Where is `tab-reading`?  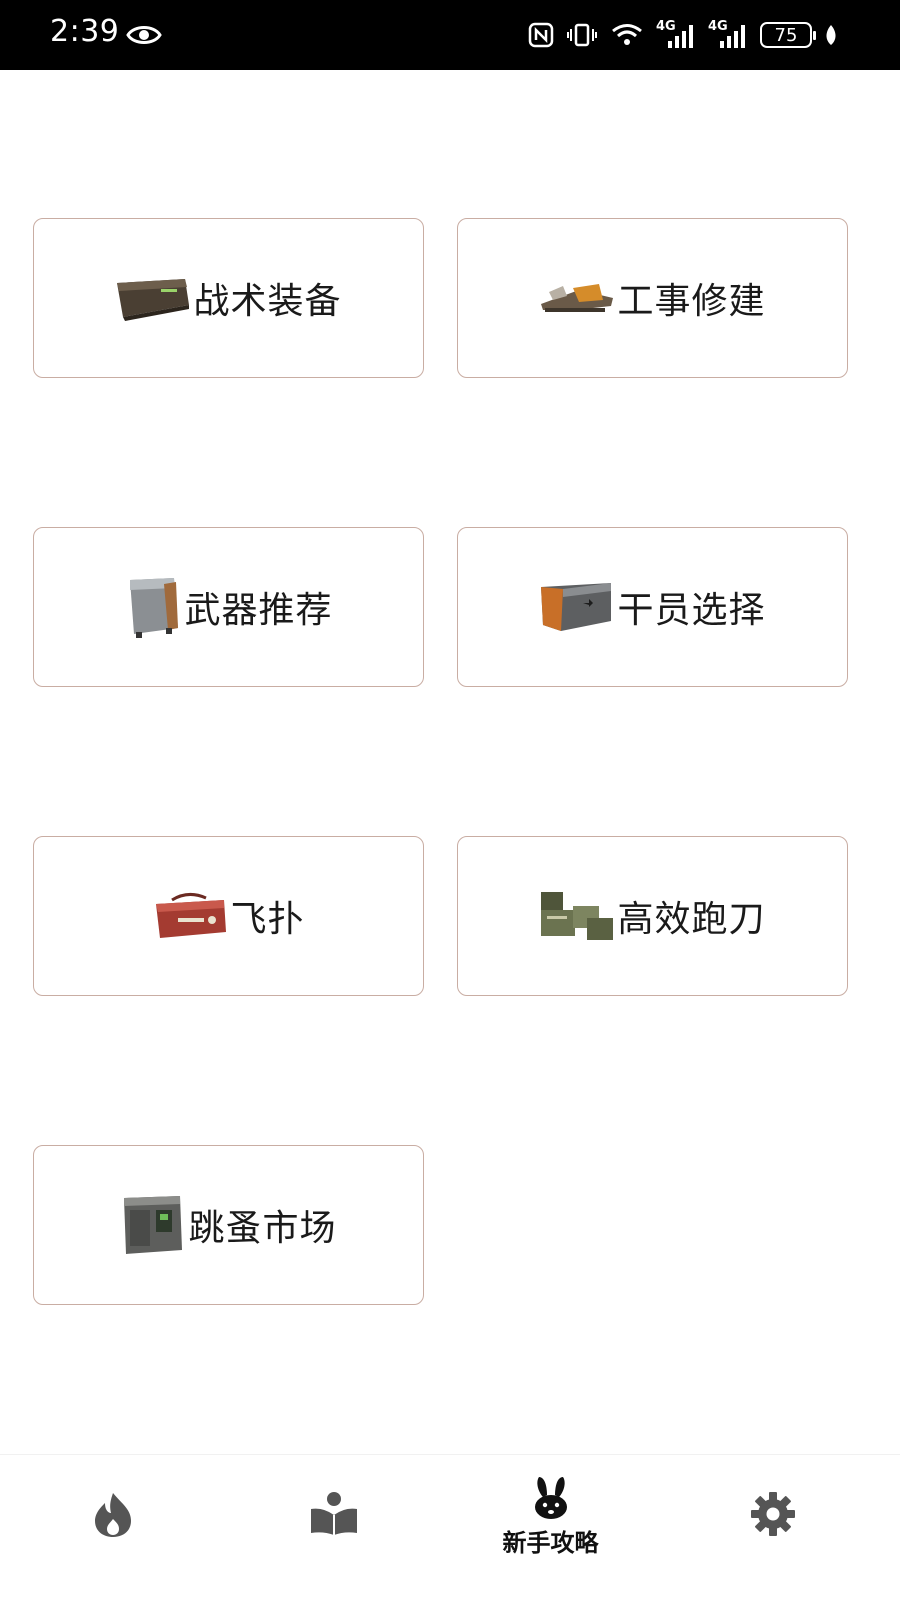
tab-reading is located at coordinates (333, 1528).